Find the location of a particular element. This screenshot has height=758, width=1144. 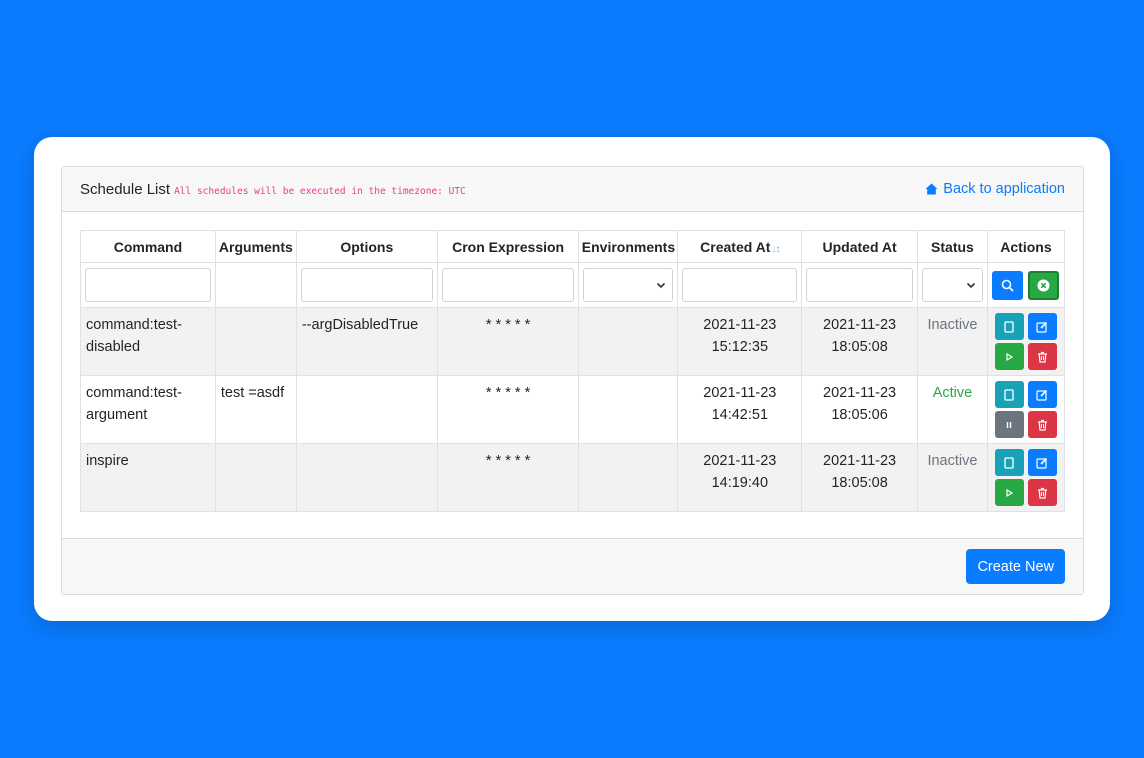

status-badge: Active is located at coordinates (952, 409).